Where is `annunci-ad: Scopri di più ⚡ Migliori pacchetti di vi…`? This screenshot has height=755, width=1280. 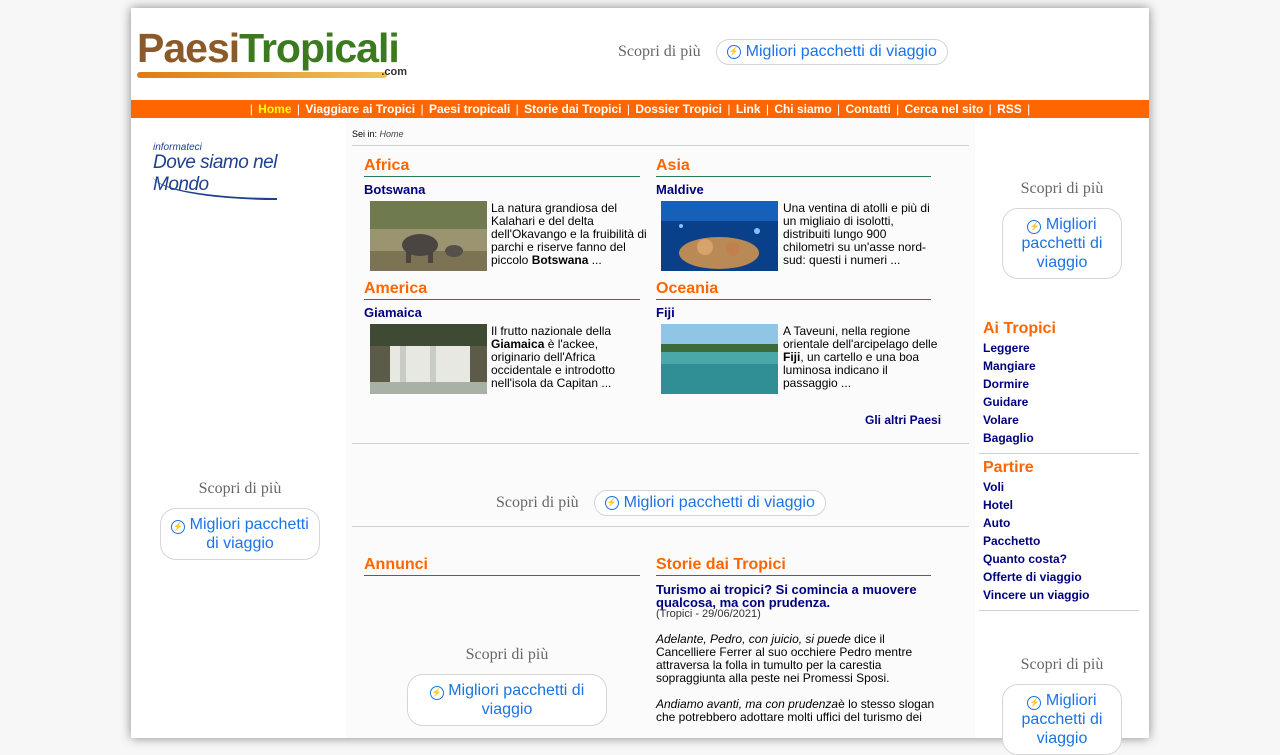 annunci-ad: Scopri di più ⚡ Migliori pacchetti di vi… is located at coordinates (507, 686).